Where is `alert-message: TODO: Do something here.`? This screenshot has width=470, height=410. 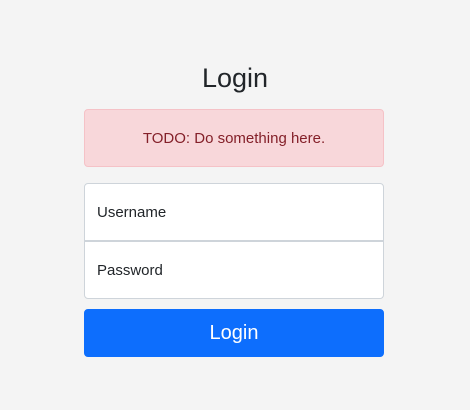 alert-message: TODO: Do something here. is located at coordinates (234, 138).